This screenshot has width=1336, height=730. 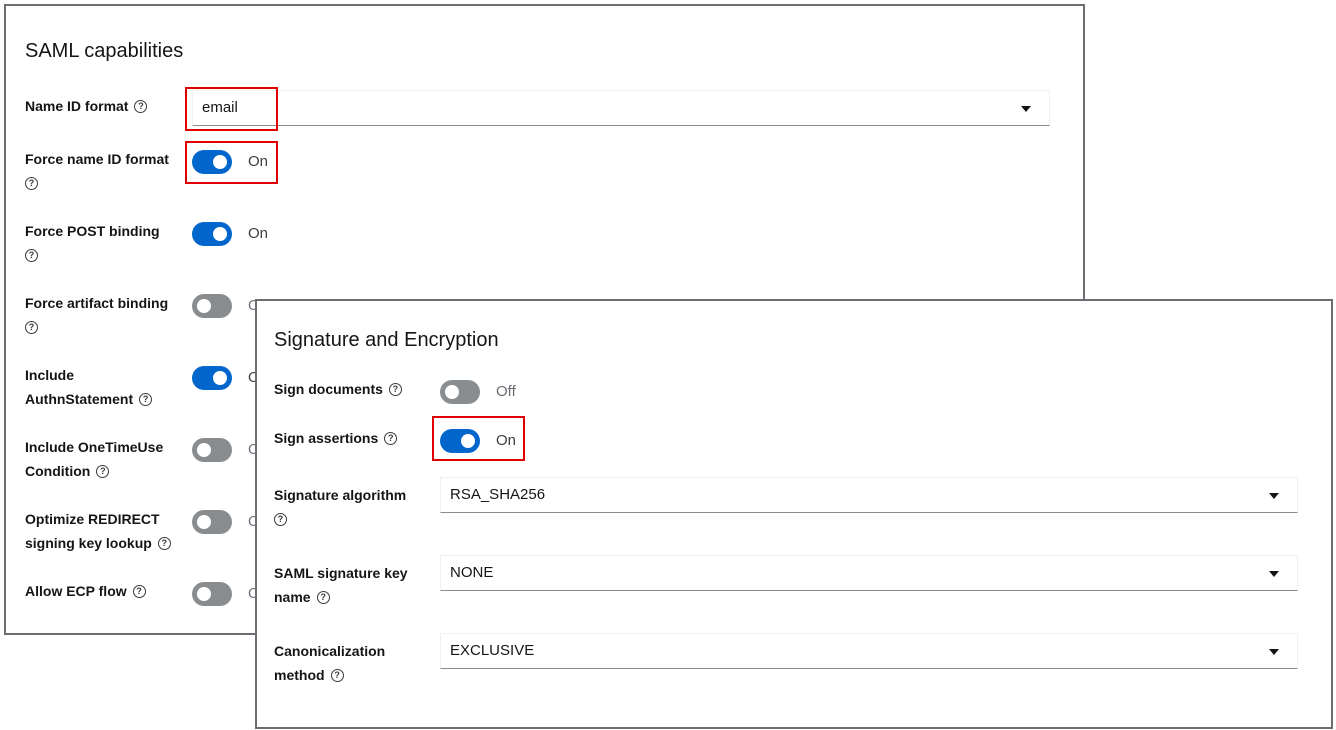 What do you see at coordinates (869, 651) in the screenshot?
I see `canonicalization-method-select: EXCLUSIVE` at bounding box center [869, 651].